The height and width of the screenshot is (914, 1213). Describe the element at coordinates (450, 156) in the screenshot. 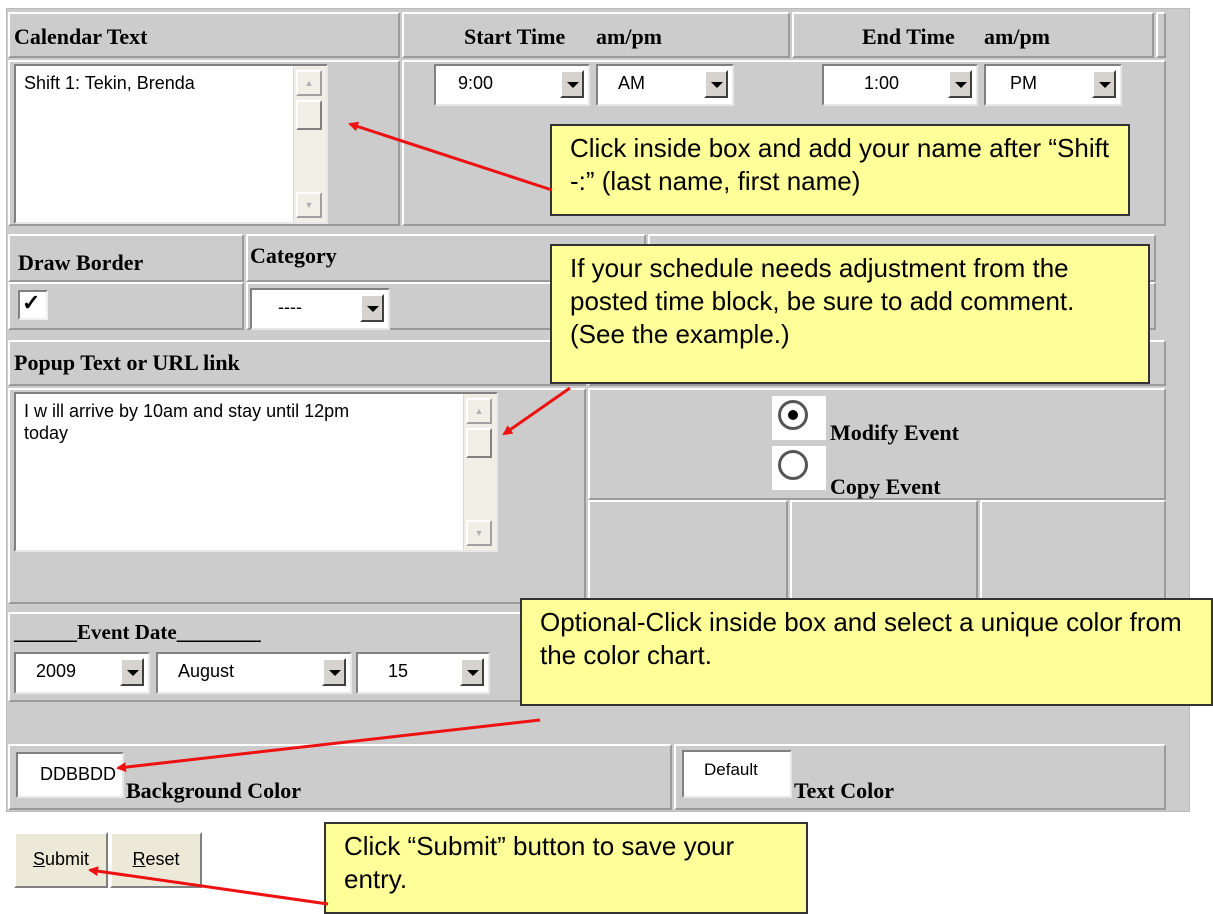

I see `arrow-to-calendar-text` at that location.